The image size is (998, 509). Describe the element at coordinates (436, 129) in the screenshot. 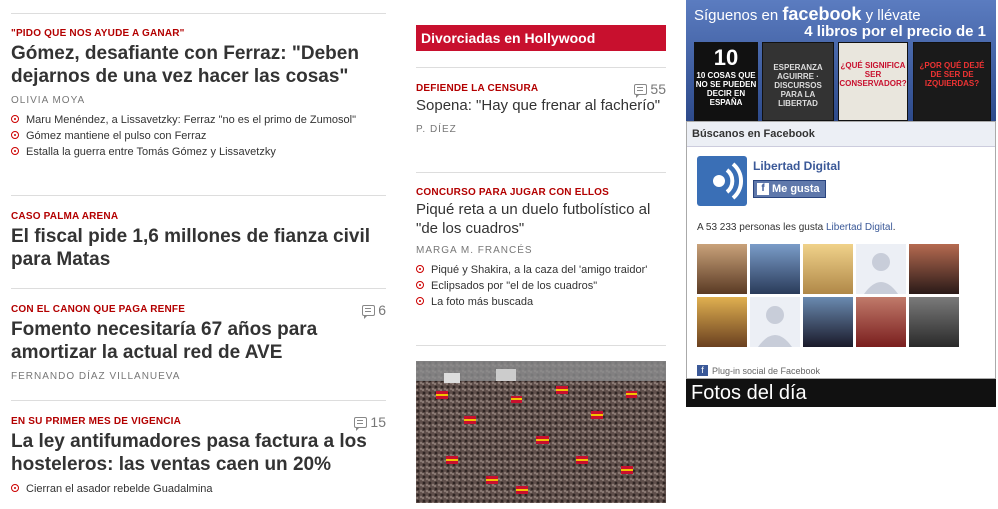

I see `story-byline: P. DÍEZ` at that location.